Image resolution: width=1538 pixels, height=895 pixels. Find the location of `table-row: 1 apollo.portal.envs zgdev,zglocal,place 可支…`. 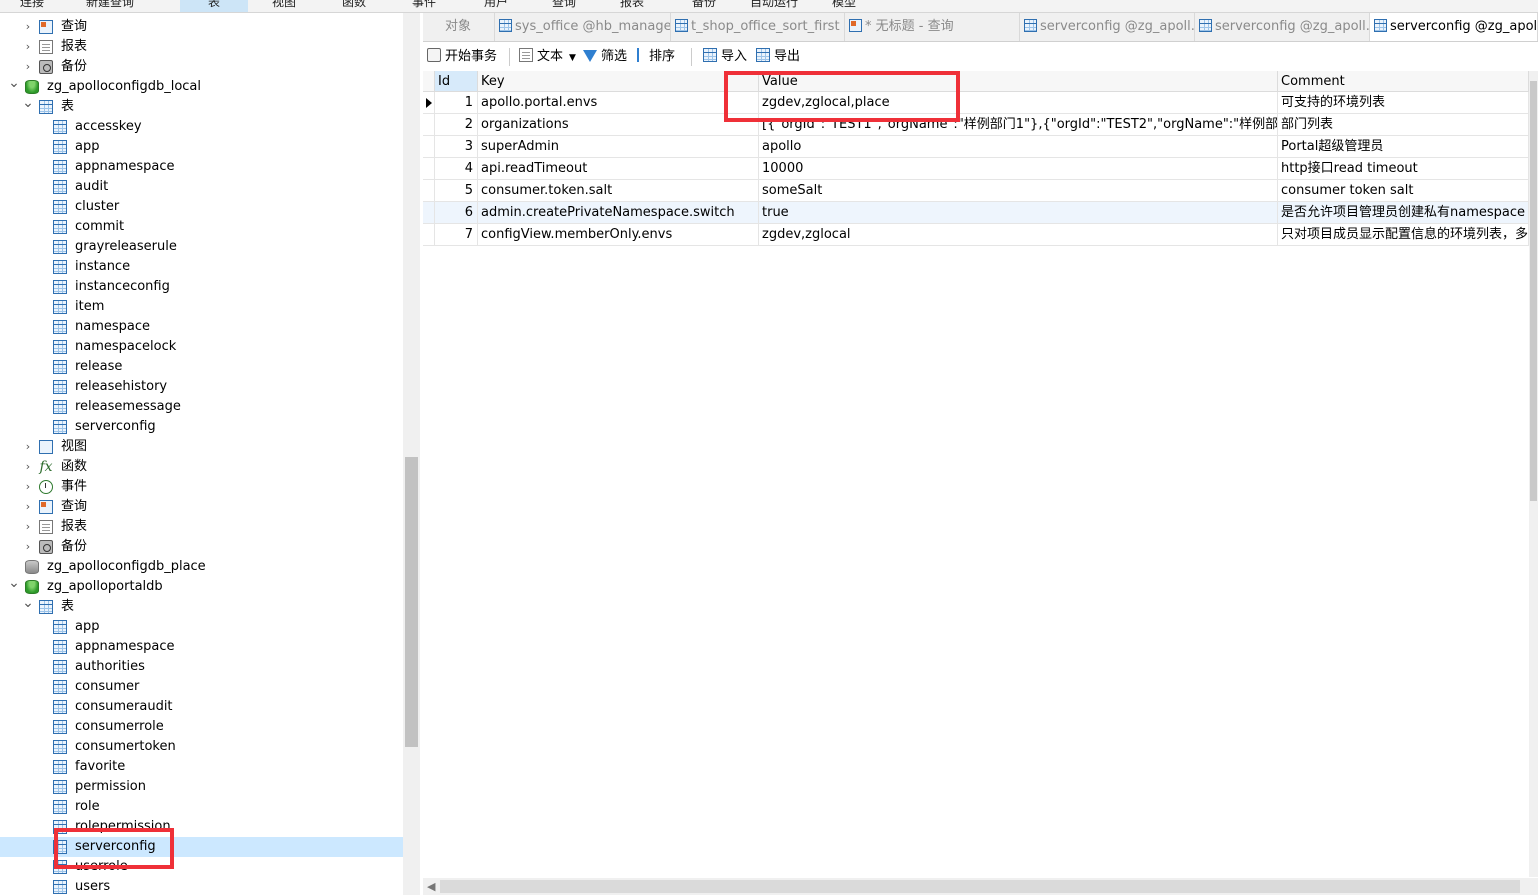

table-row: 1 apollo.portal.envs zgdev,zglocal,place 可支… is located at coordinates (976, 103).